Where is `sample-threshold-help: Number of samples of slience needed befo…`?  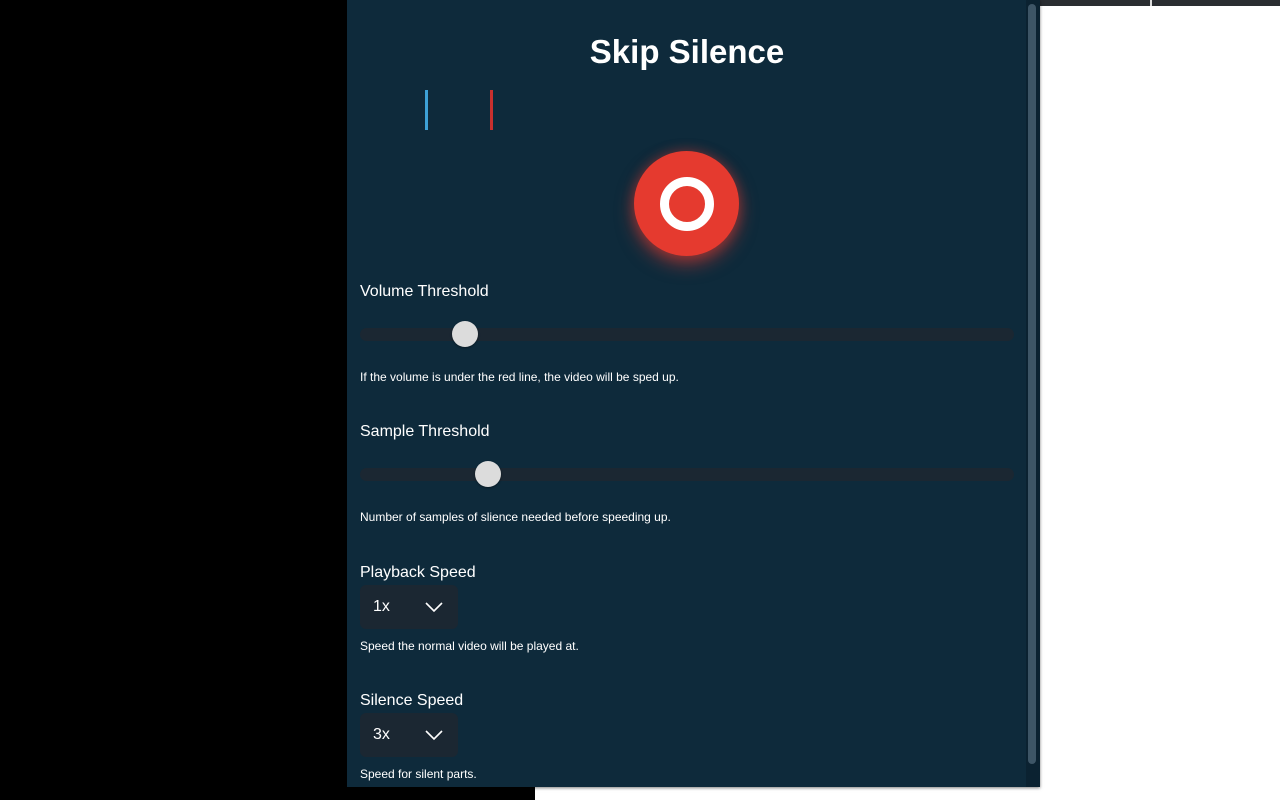
sample-threshold-help: Number of samples of slience needed befo… is located at coordinates (515, 517).